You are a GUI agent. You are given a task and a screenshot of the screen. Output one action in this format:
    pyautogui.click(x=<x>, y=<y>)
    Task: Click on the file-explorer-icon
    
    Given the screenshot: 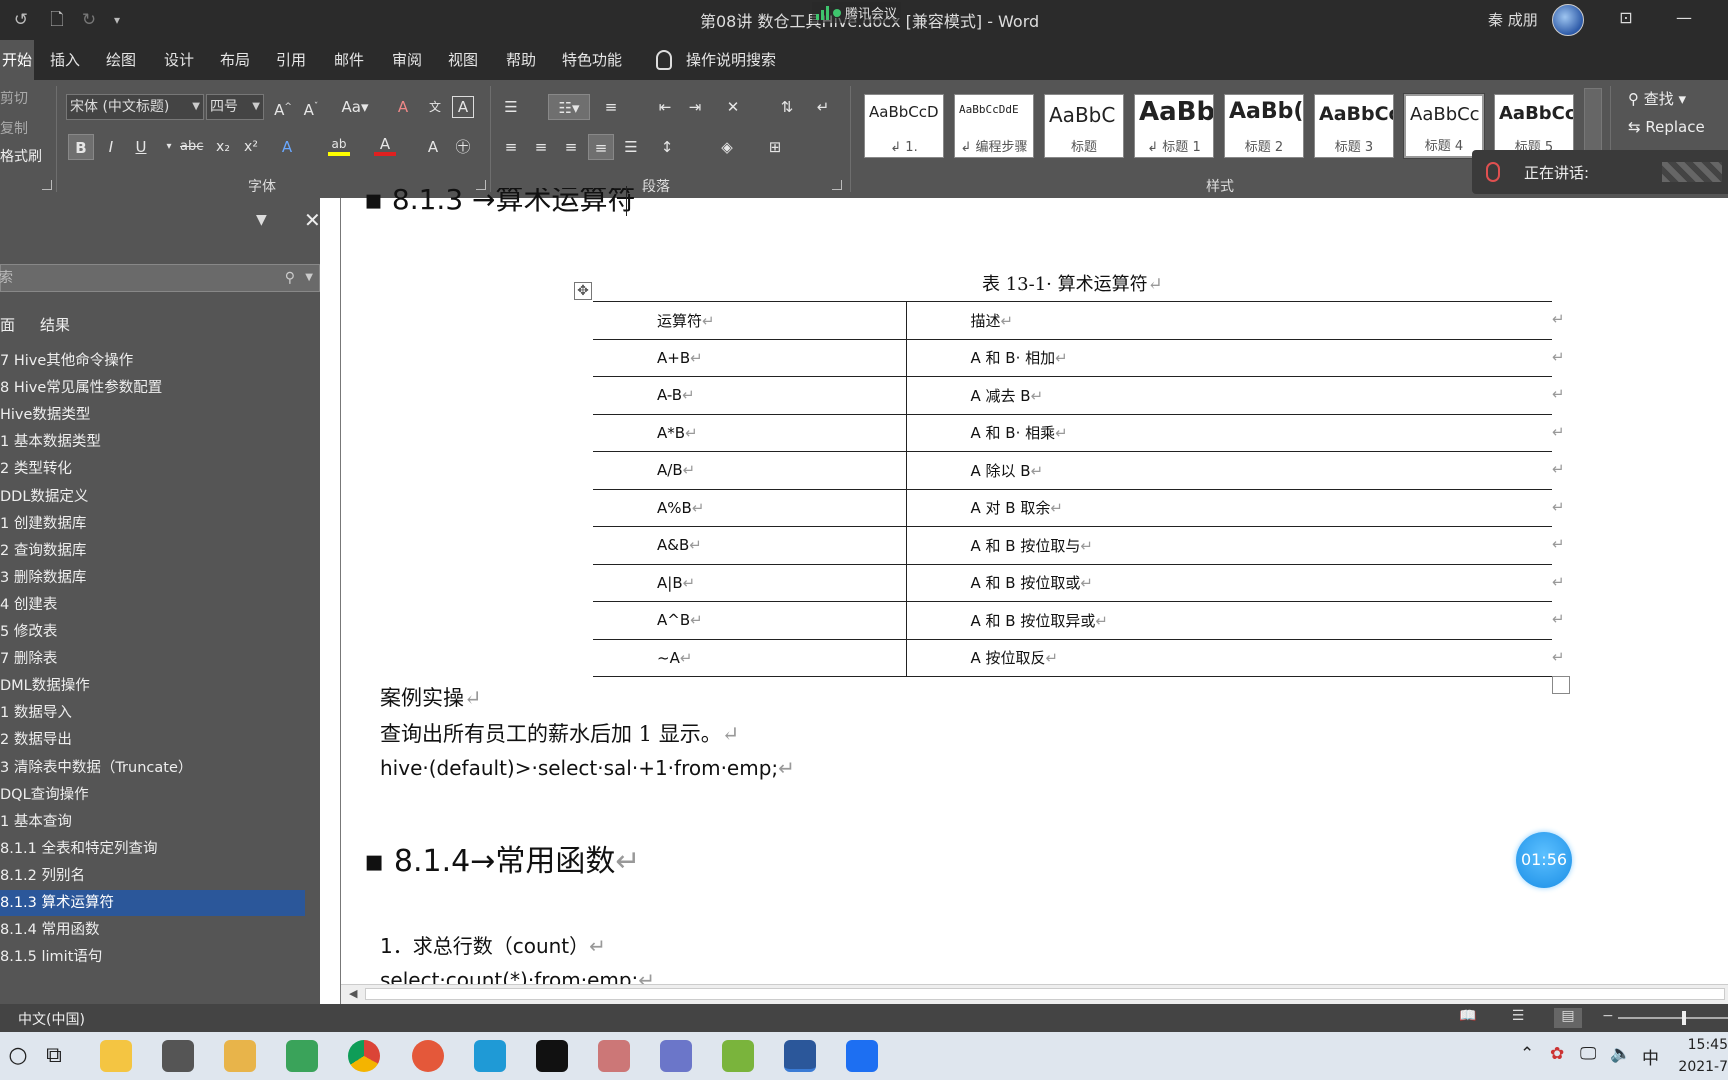 What is the action you would take?
    pyautogui.click(x=116, y=1056)
    